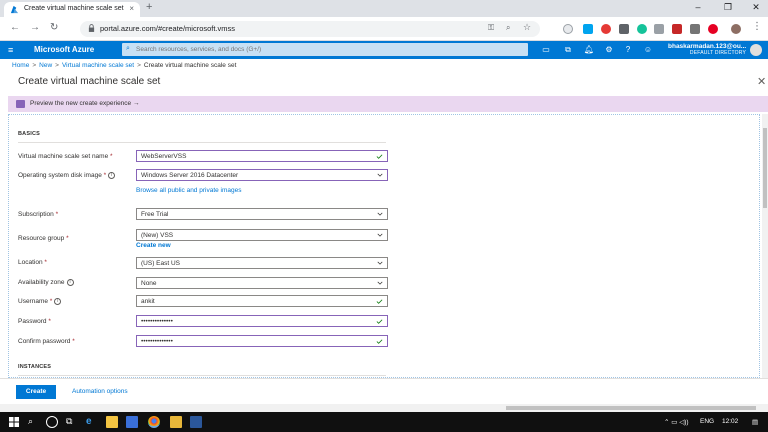  What do you see at coordinates (131, 8) in the screenshot?
I see `tab-close-icon: ×` at bounding box center [131, 8].